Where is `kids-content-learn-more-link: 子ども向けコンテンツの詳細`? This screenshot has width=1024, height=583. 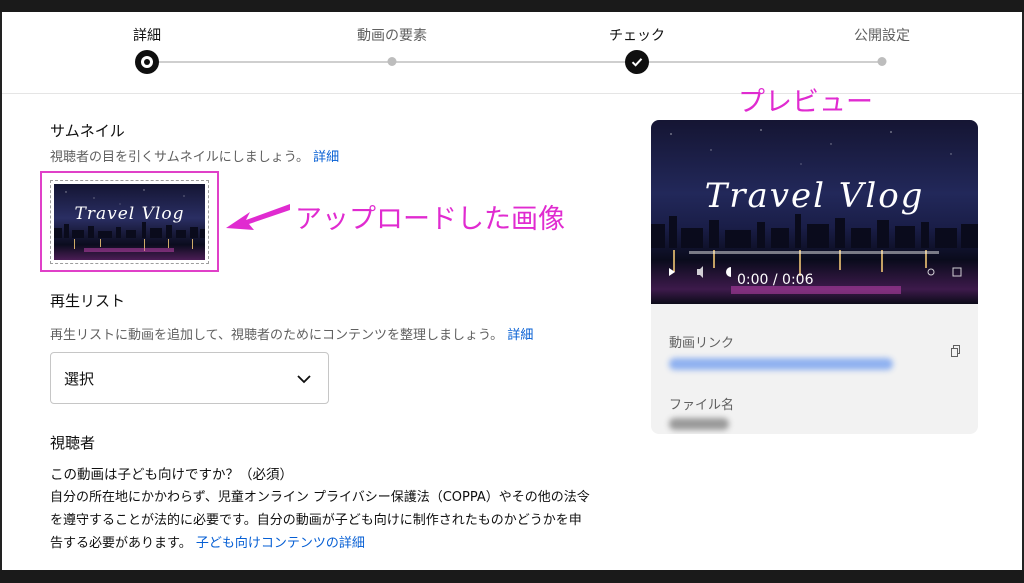
kids-content-learn-more-link: 子ども向けコンテンツの詳細 is located at coordinates (280, 543).